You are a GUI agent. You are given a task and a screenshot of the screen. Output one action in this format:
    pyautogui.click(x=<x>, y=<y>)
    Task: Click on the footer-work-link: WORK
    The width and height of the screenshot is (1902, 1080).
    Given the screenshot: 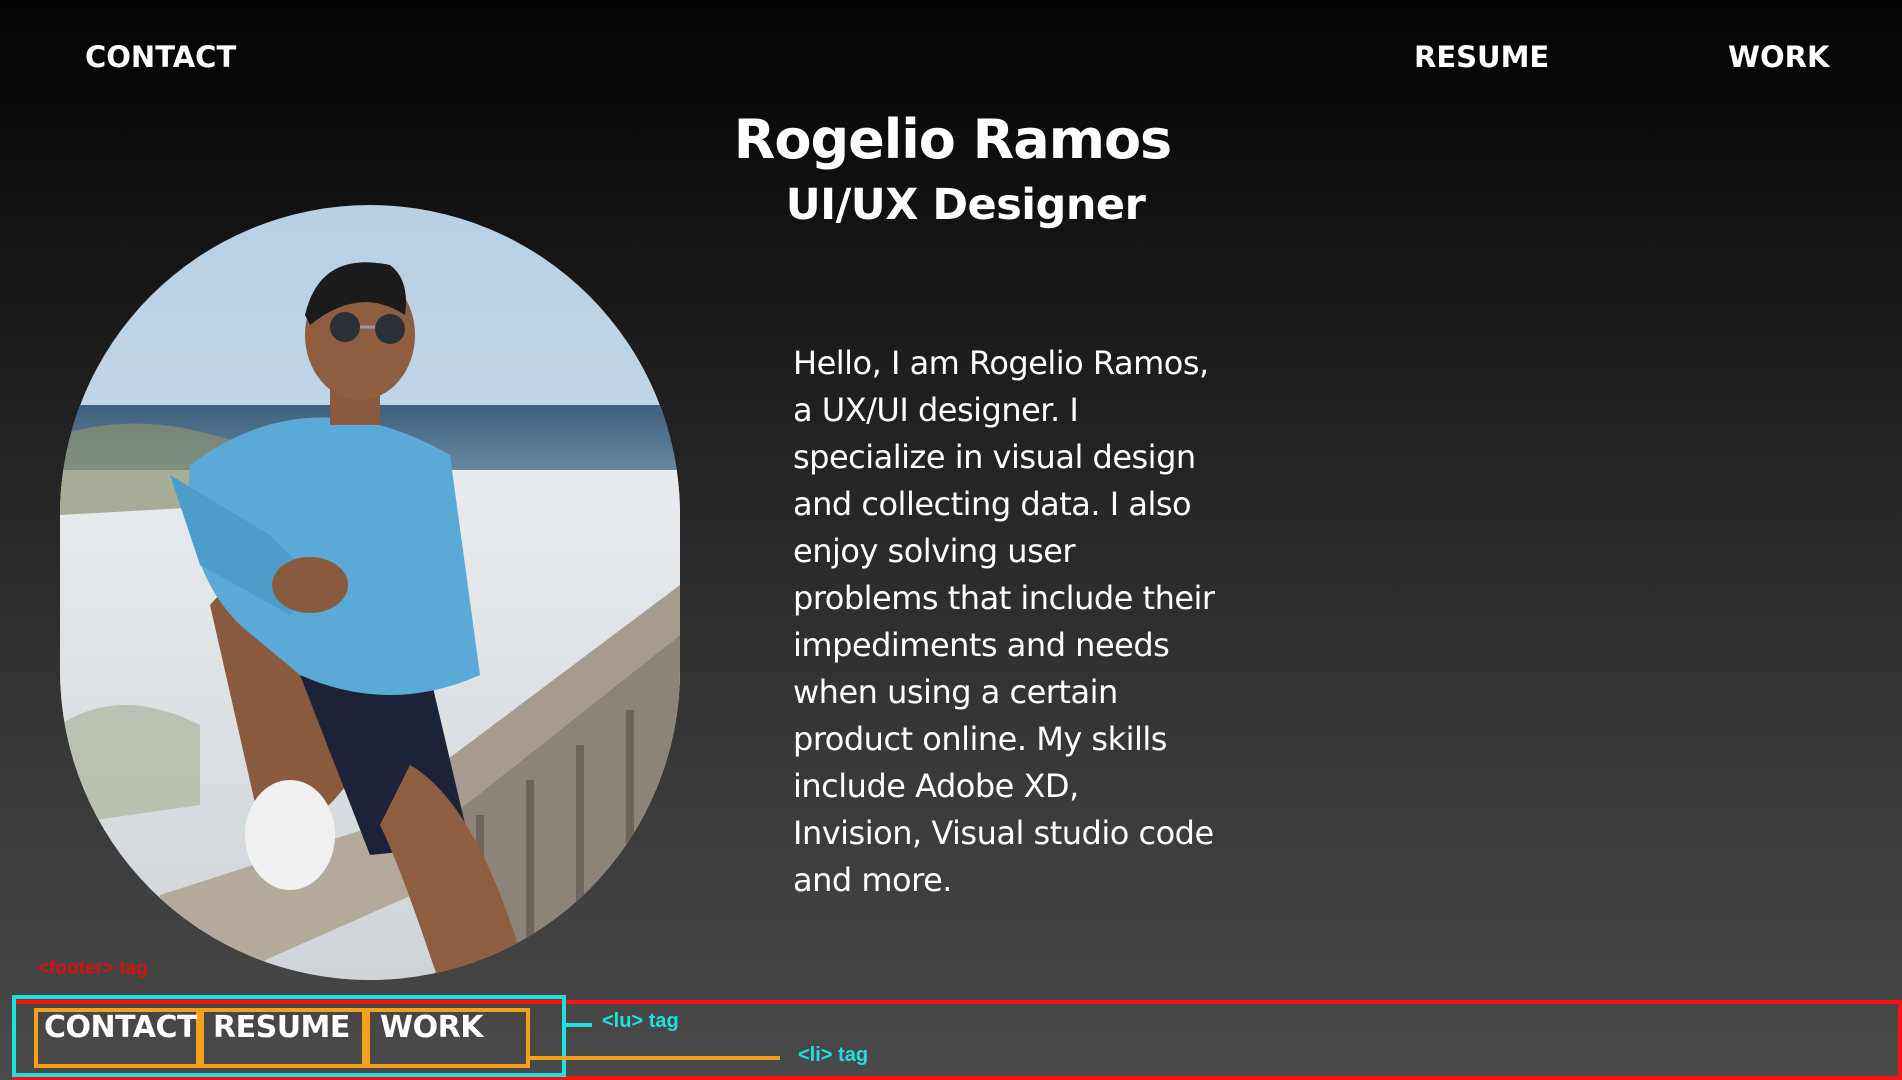 What is the action you would take?
    pyautogui.click(x=431, y=1027)
    